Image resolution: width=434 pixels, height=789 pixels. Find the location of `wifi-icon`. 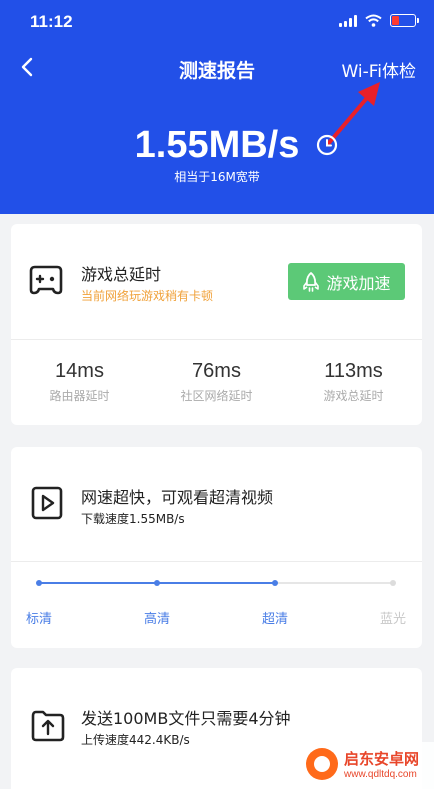

wifi-icon is located at coordinates (373, 20).